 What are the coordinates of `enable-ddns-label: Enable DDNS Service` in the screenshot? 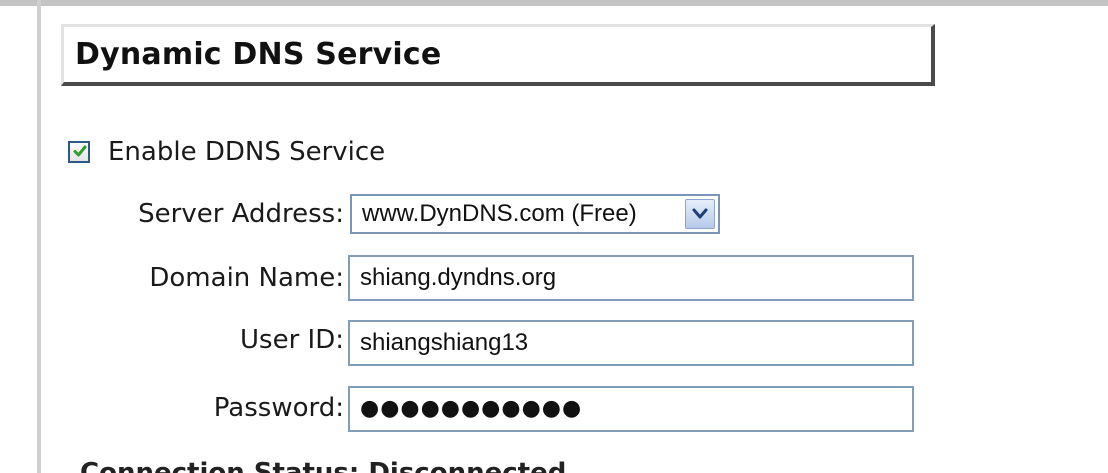 It's located at (247, 152).